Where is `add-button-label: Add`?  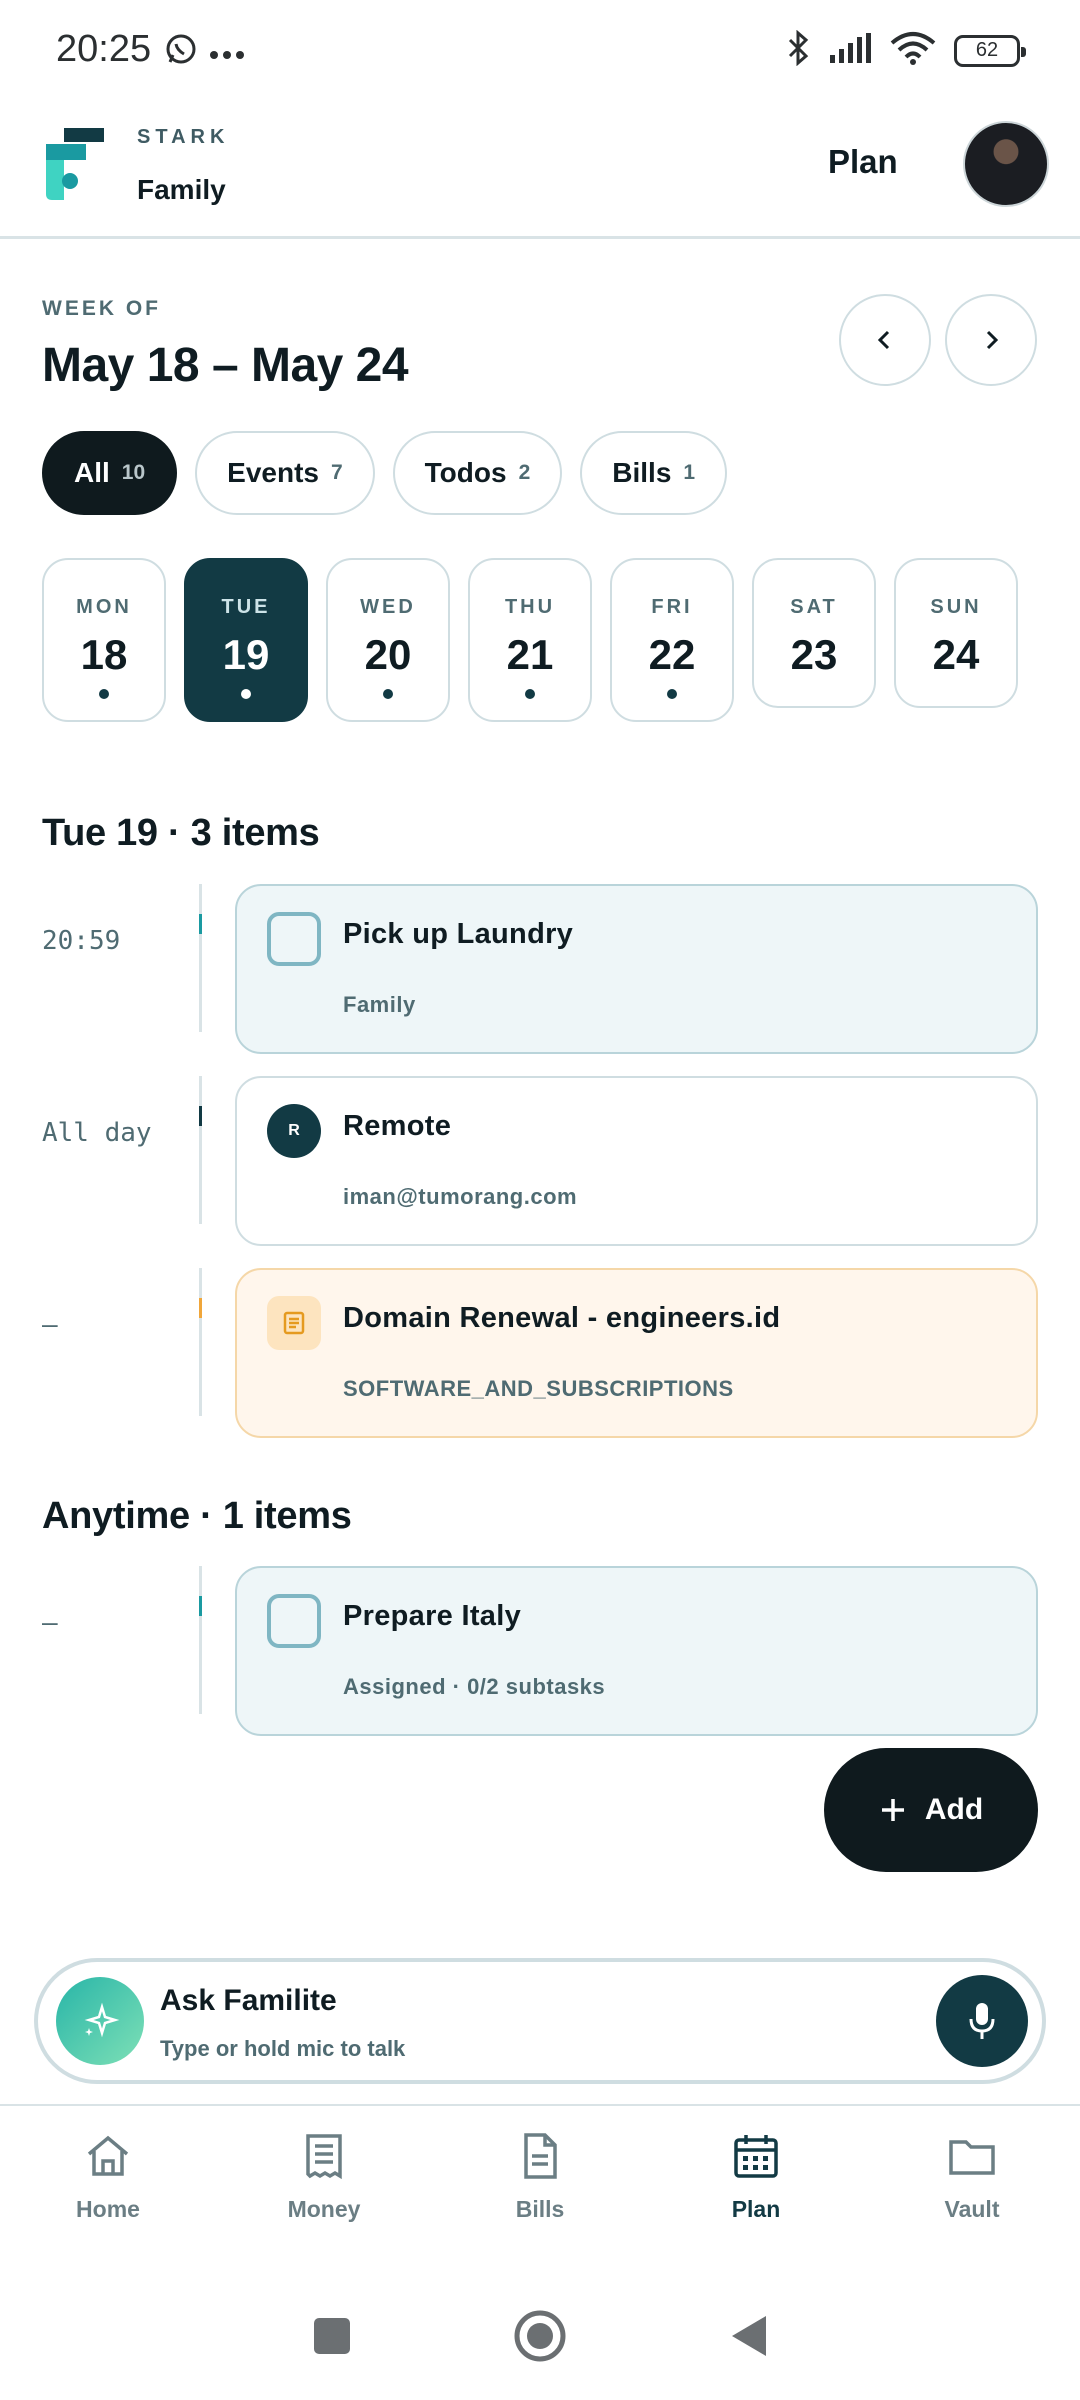 add-button-label: Add is located at coordinates (954, 1809).